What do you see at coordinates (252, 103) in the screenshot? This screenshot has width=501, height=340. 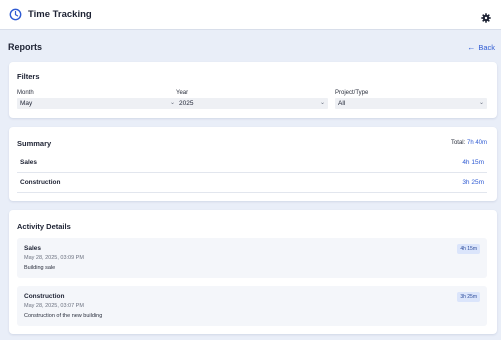 I see `year-select: 2025 ⌄` at bounding box center [252, 103].